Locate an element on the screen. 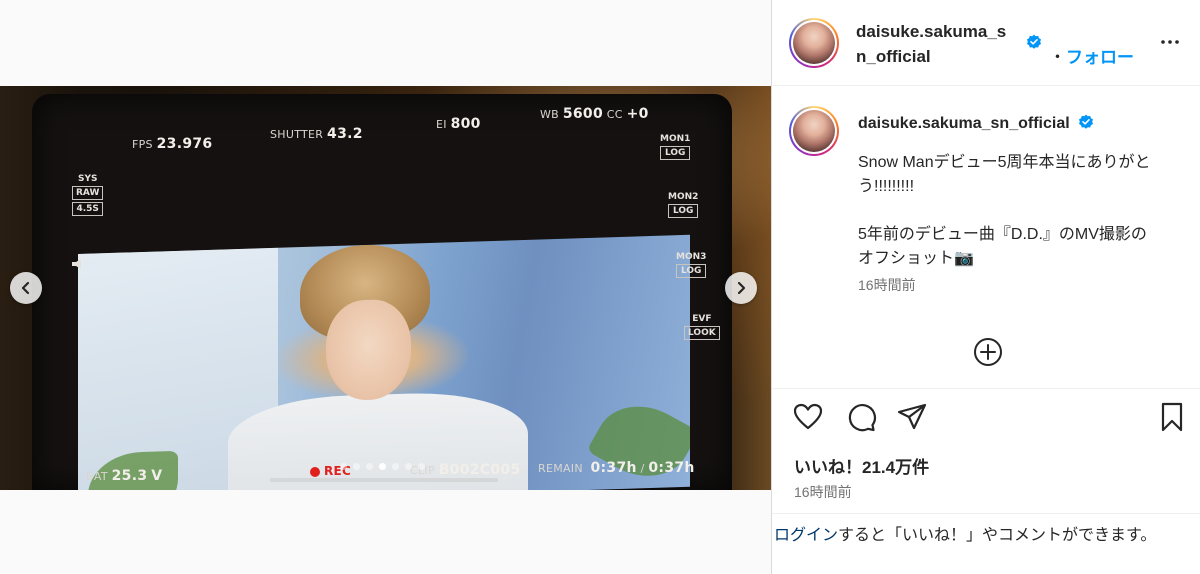  caption-avatar is located at coordinates (814, 131).